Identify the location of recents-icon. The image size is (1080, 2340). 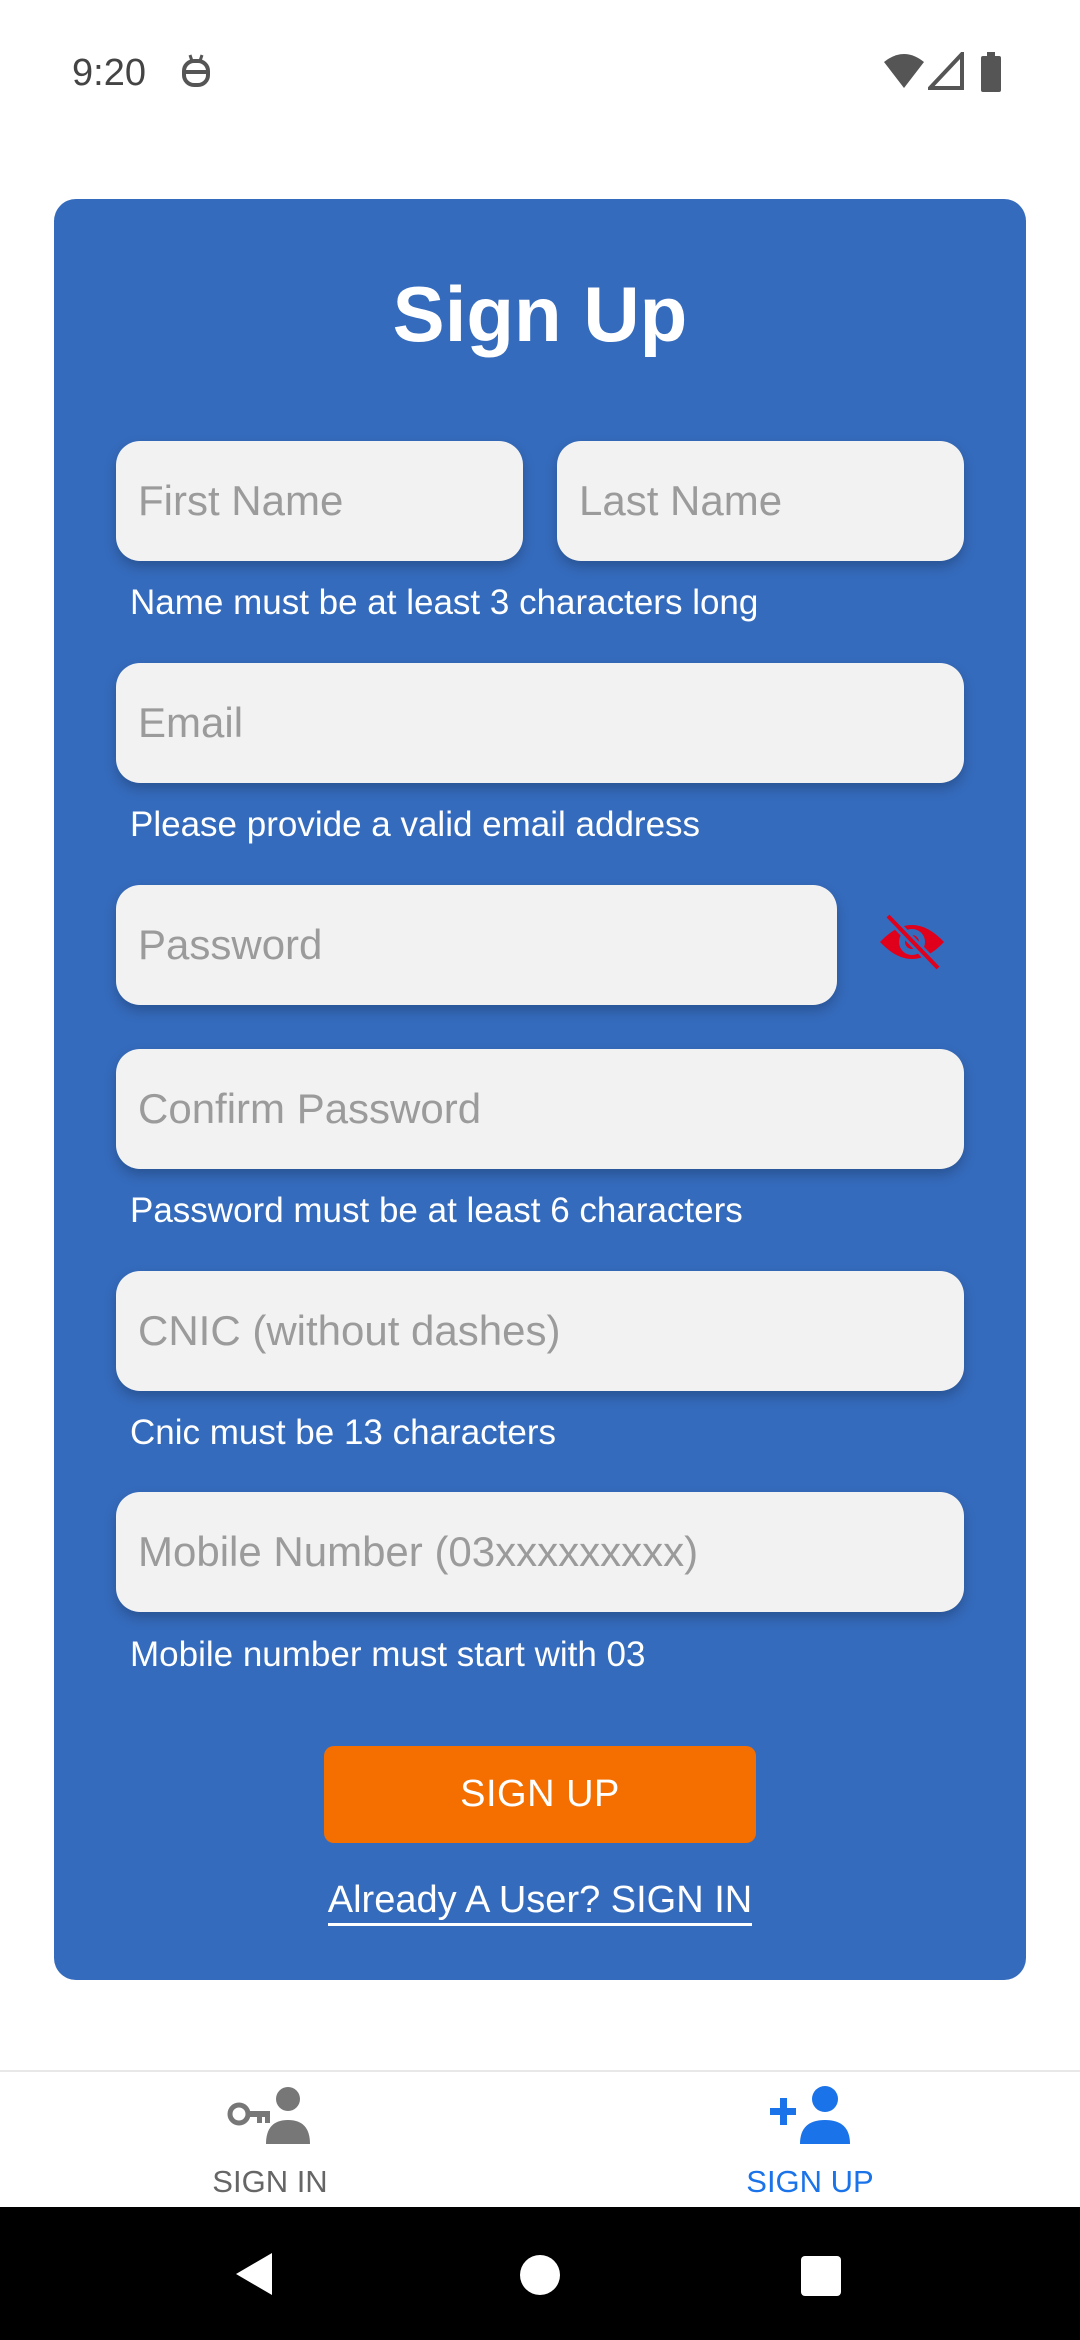
(821, 2276).